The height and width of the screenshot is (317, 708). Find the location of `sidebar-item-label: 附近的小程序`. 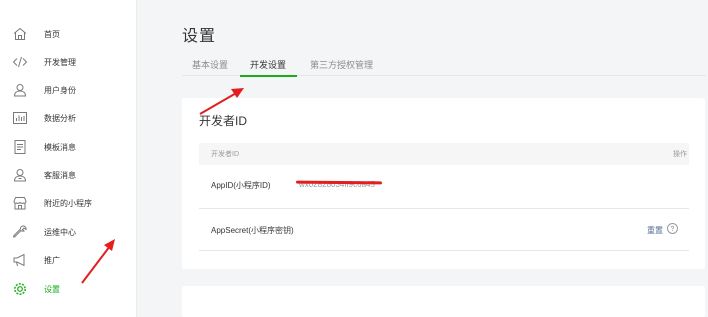

sidebar-item-label: 附近的小程序 is located at coordinates (68, 203).